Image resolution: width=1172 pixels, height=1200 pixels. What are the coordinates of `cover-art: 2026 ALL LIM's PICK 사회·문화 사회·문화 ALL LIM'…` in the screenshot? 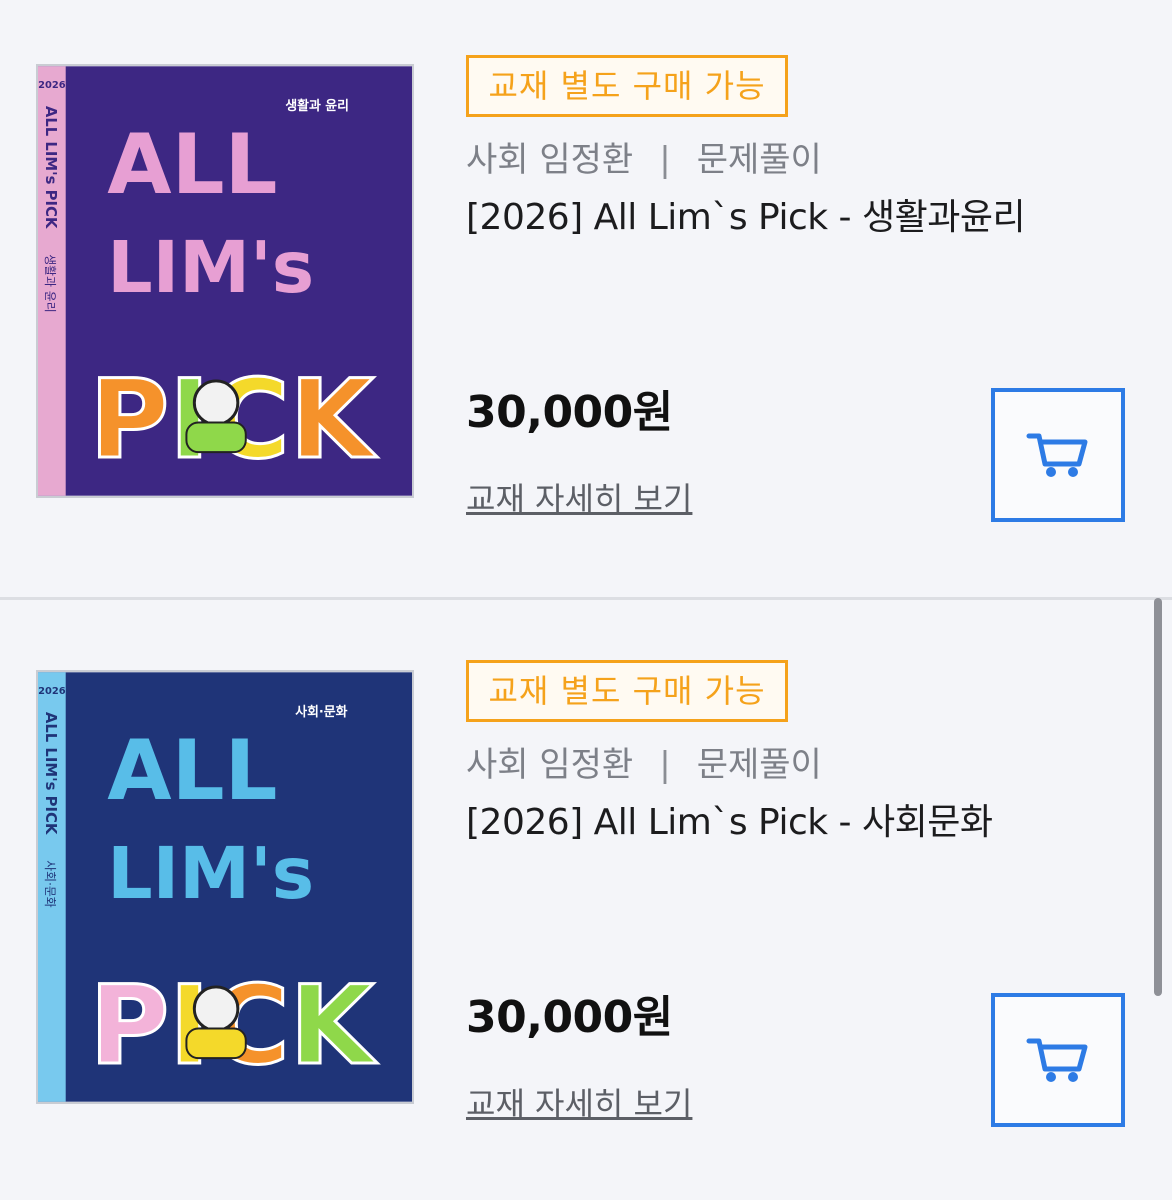 It's located at (225, 887).